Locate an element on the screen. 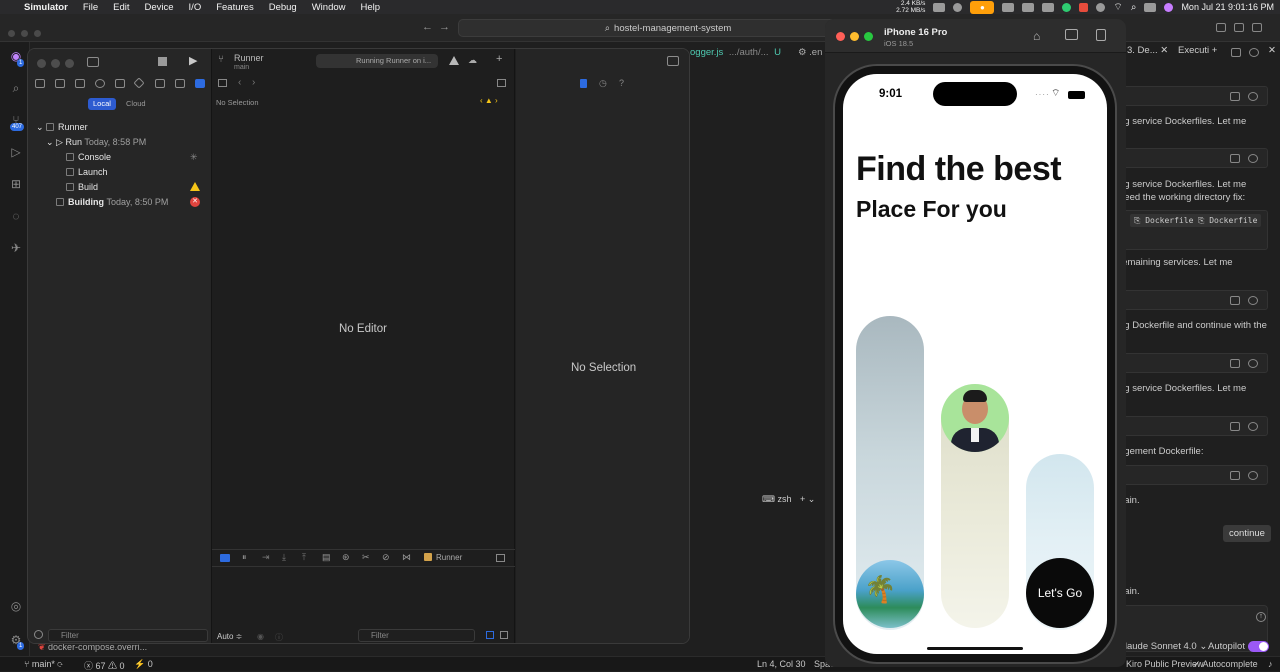  continue-icon: ⇥ is located at coordinates (266, 557).